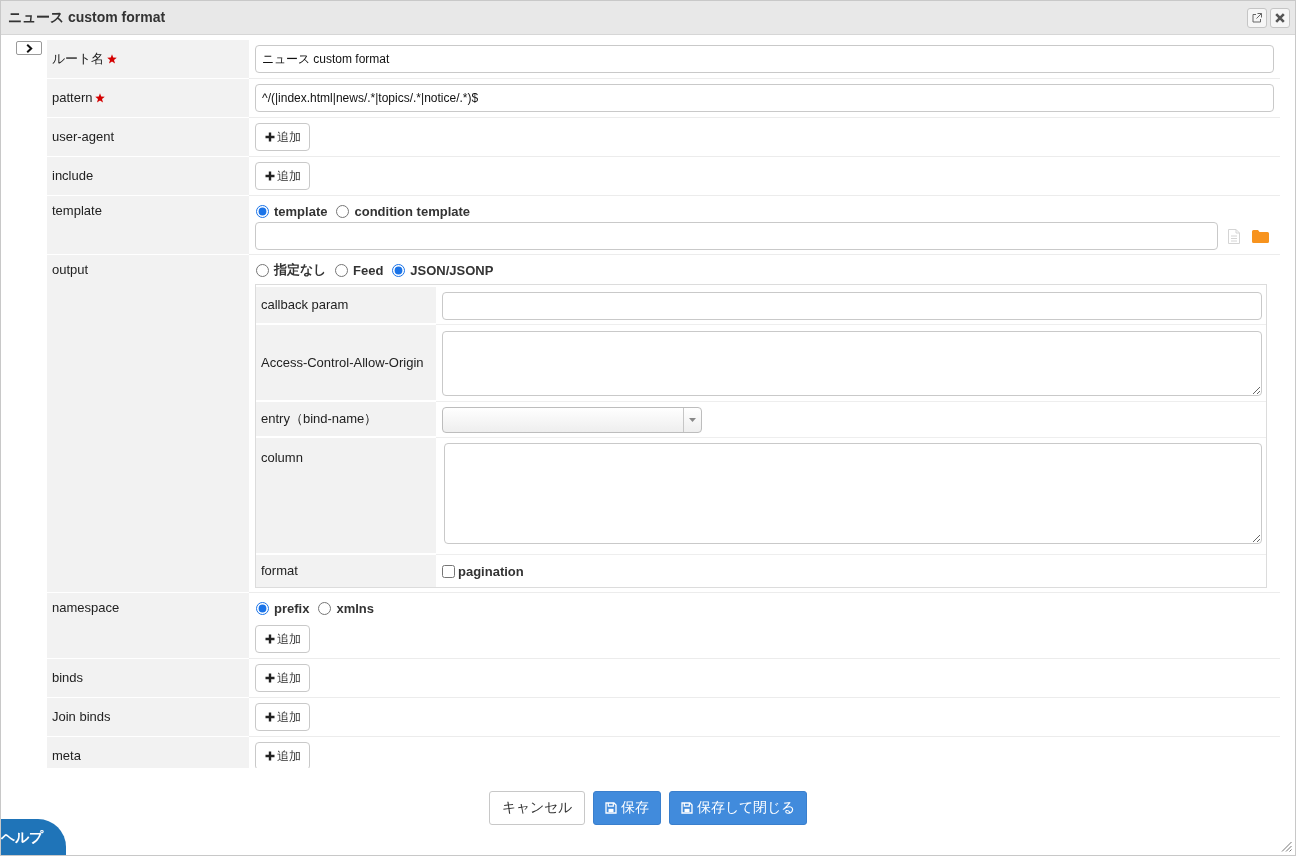  What do you see at coordinates (73, 176) in the screenshot?
I see `field-label: include` at bounding box center [73, 176].